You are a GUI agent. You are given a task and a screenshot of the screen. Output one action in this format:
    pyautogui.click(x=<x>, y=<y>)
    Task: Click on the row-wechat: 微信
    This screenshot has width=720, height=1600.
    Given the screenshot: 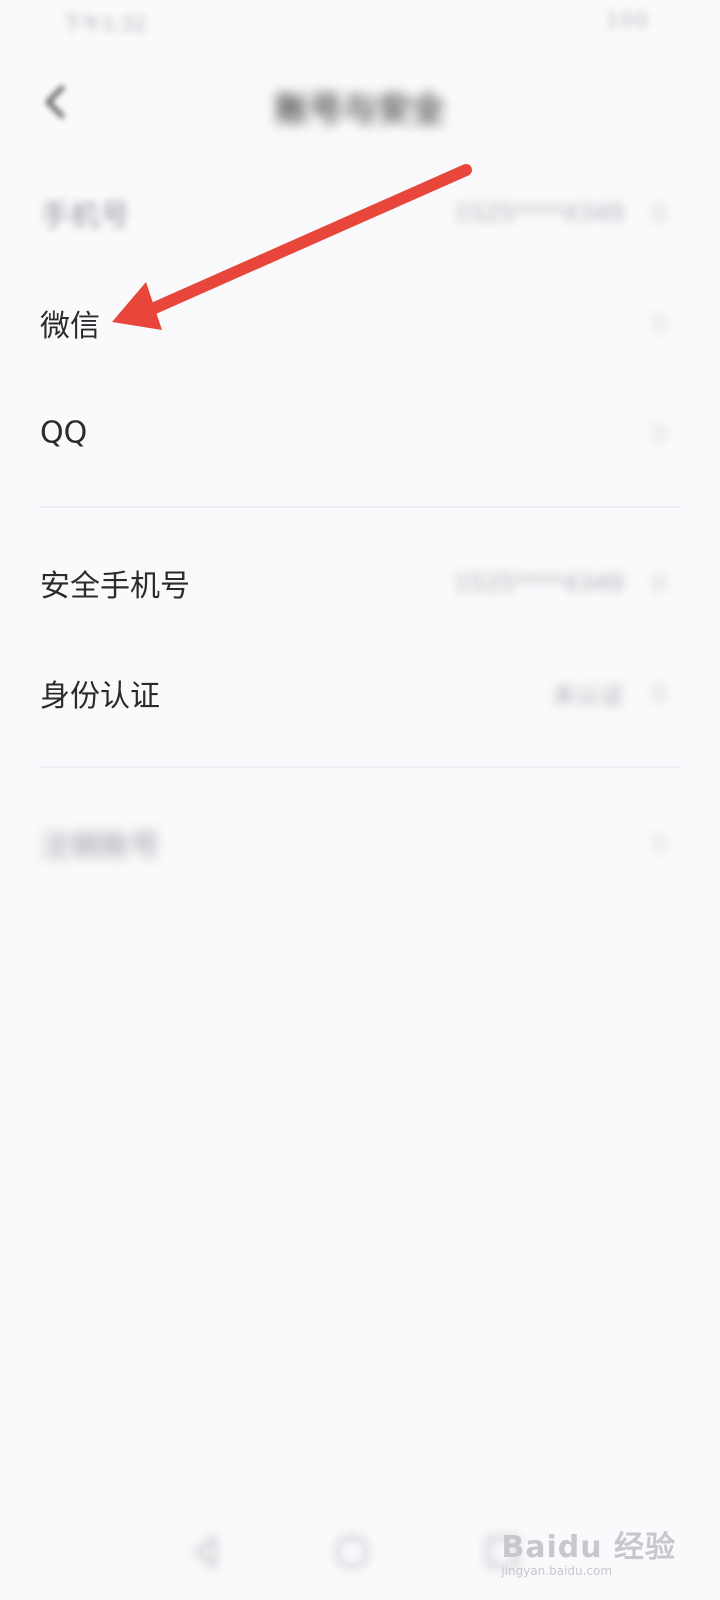 What is the action you would take?
    pyautogui.click(x=360, y=323)
    